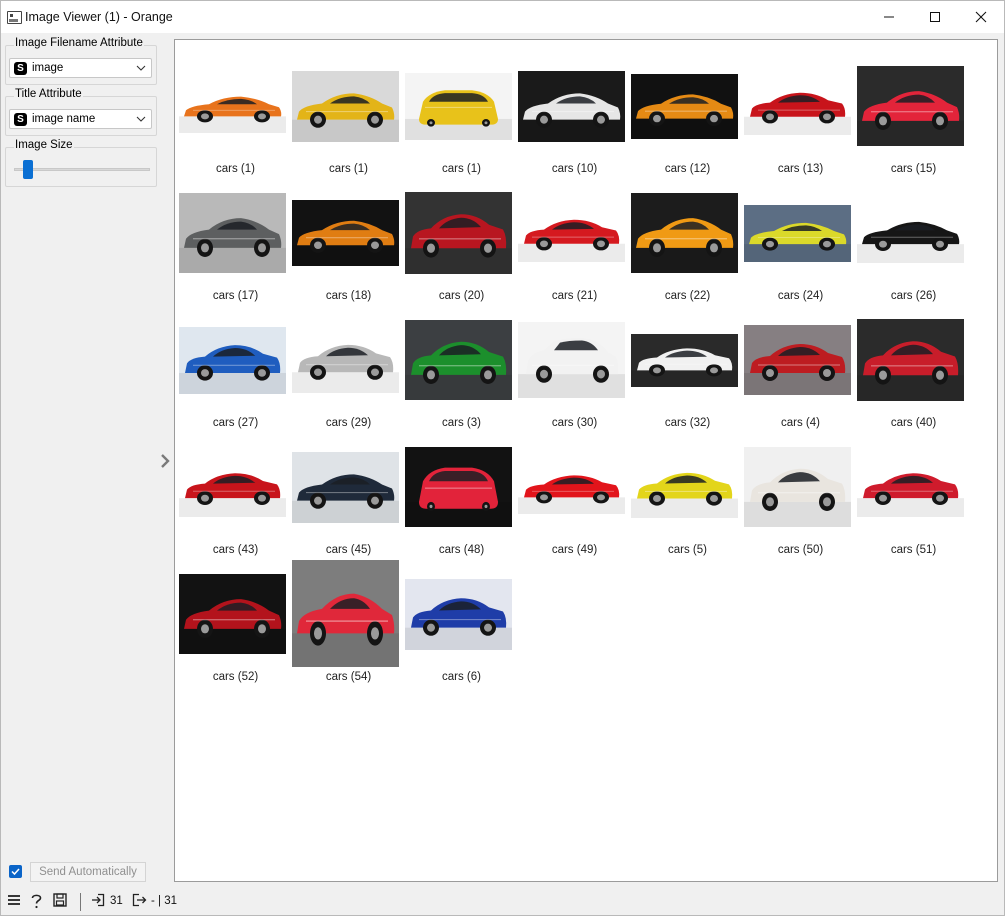  I want to click on title-bar: Image Viewer (1) - Orange, so click(502, 17).